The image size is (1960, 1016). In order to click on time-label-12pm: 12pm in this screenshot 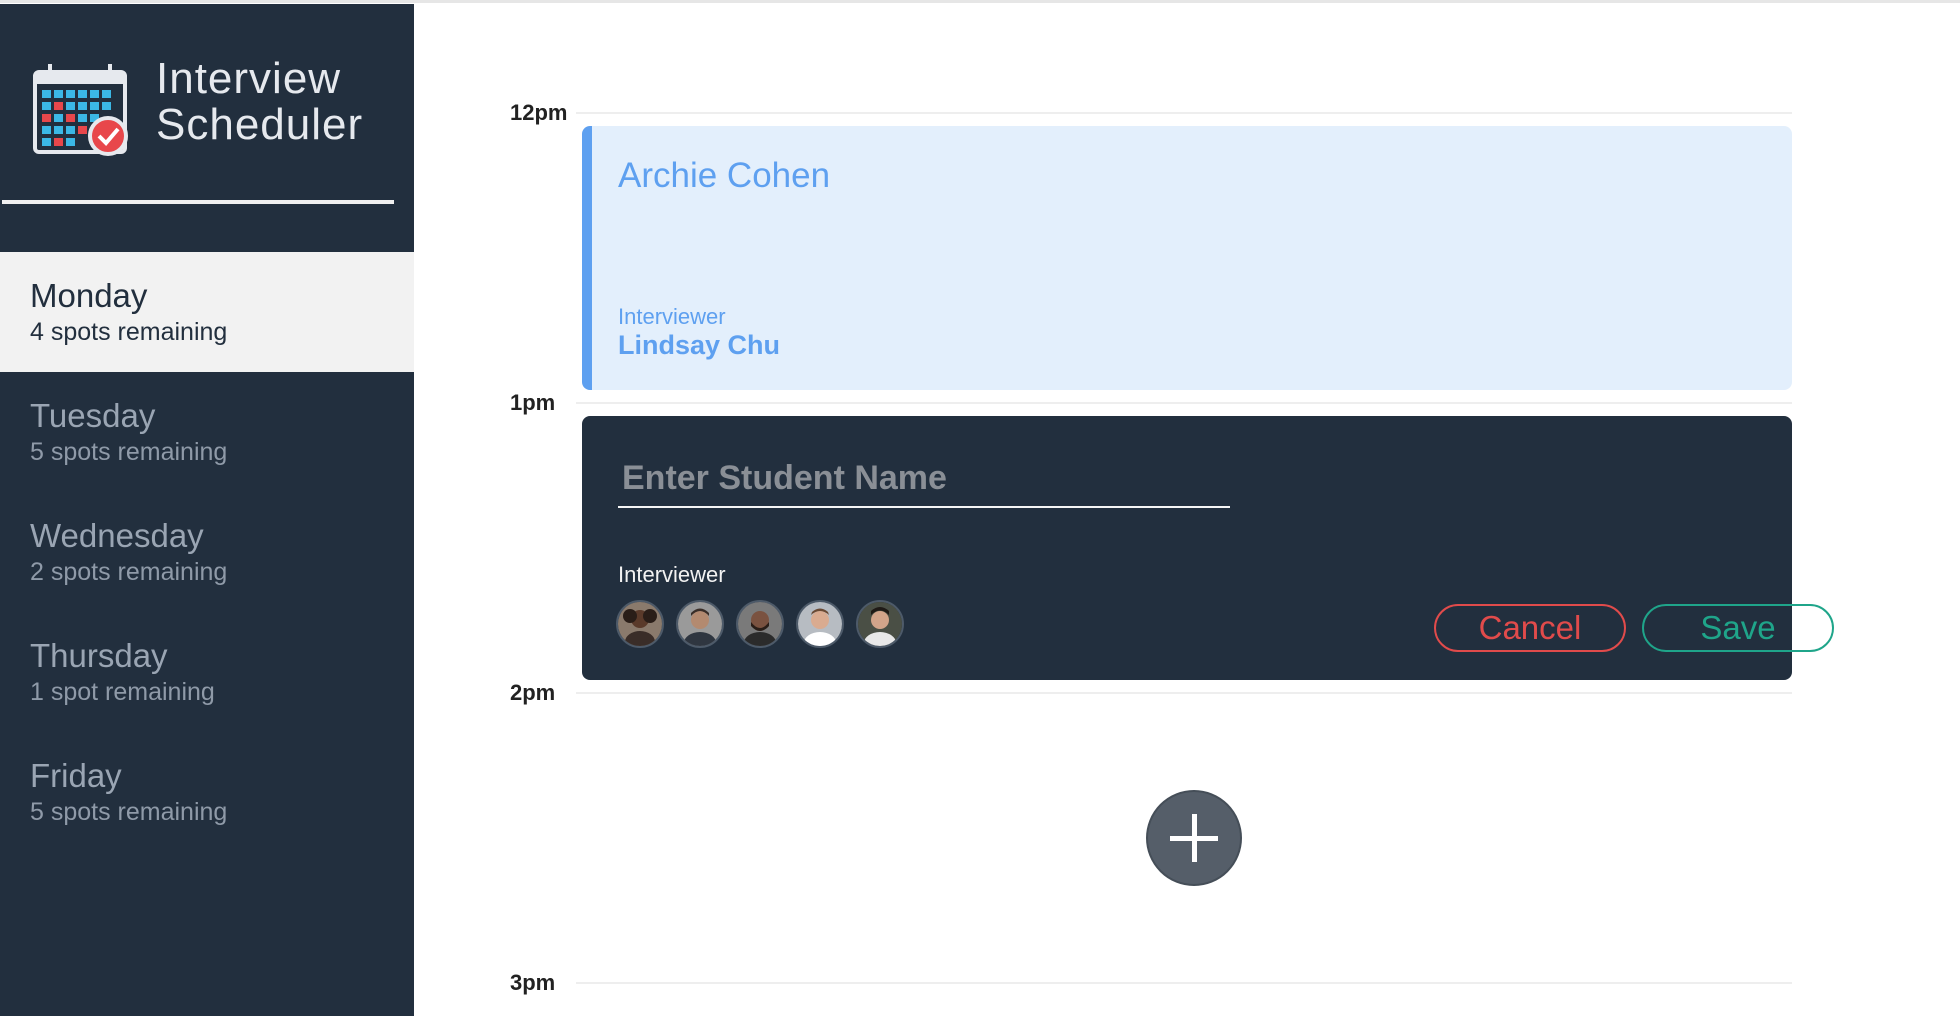, I will do `click(539, 112)`.